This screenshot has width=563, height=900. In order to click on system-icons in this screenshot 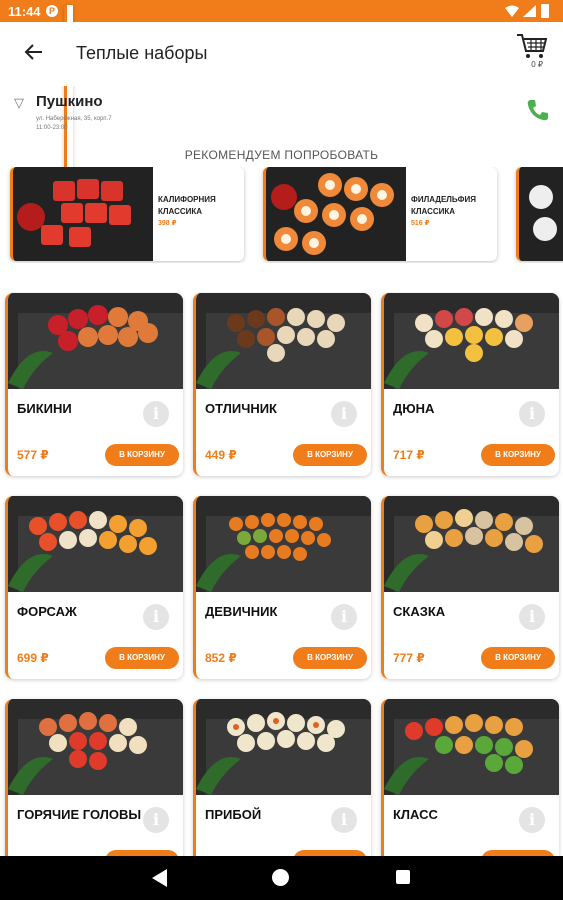, I will do `click(530, 11)`.